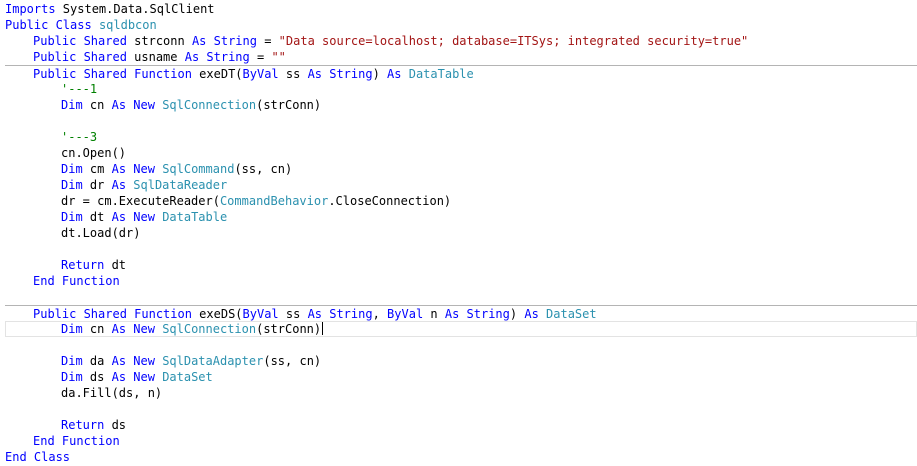  Describe the element at coordinates (461, 25) in the screenshot. I see `code-line: Public Class sqldbcon` at that location.